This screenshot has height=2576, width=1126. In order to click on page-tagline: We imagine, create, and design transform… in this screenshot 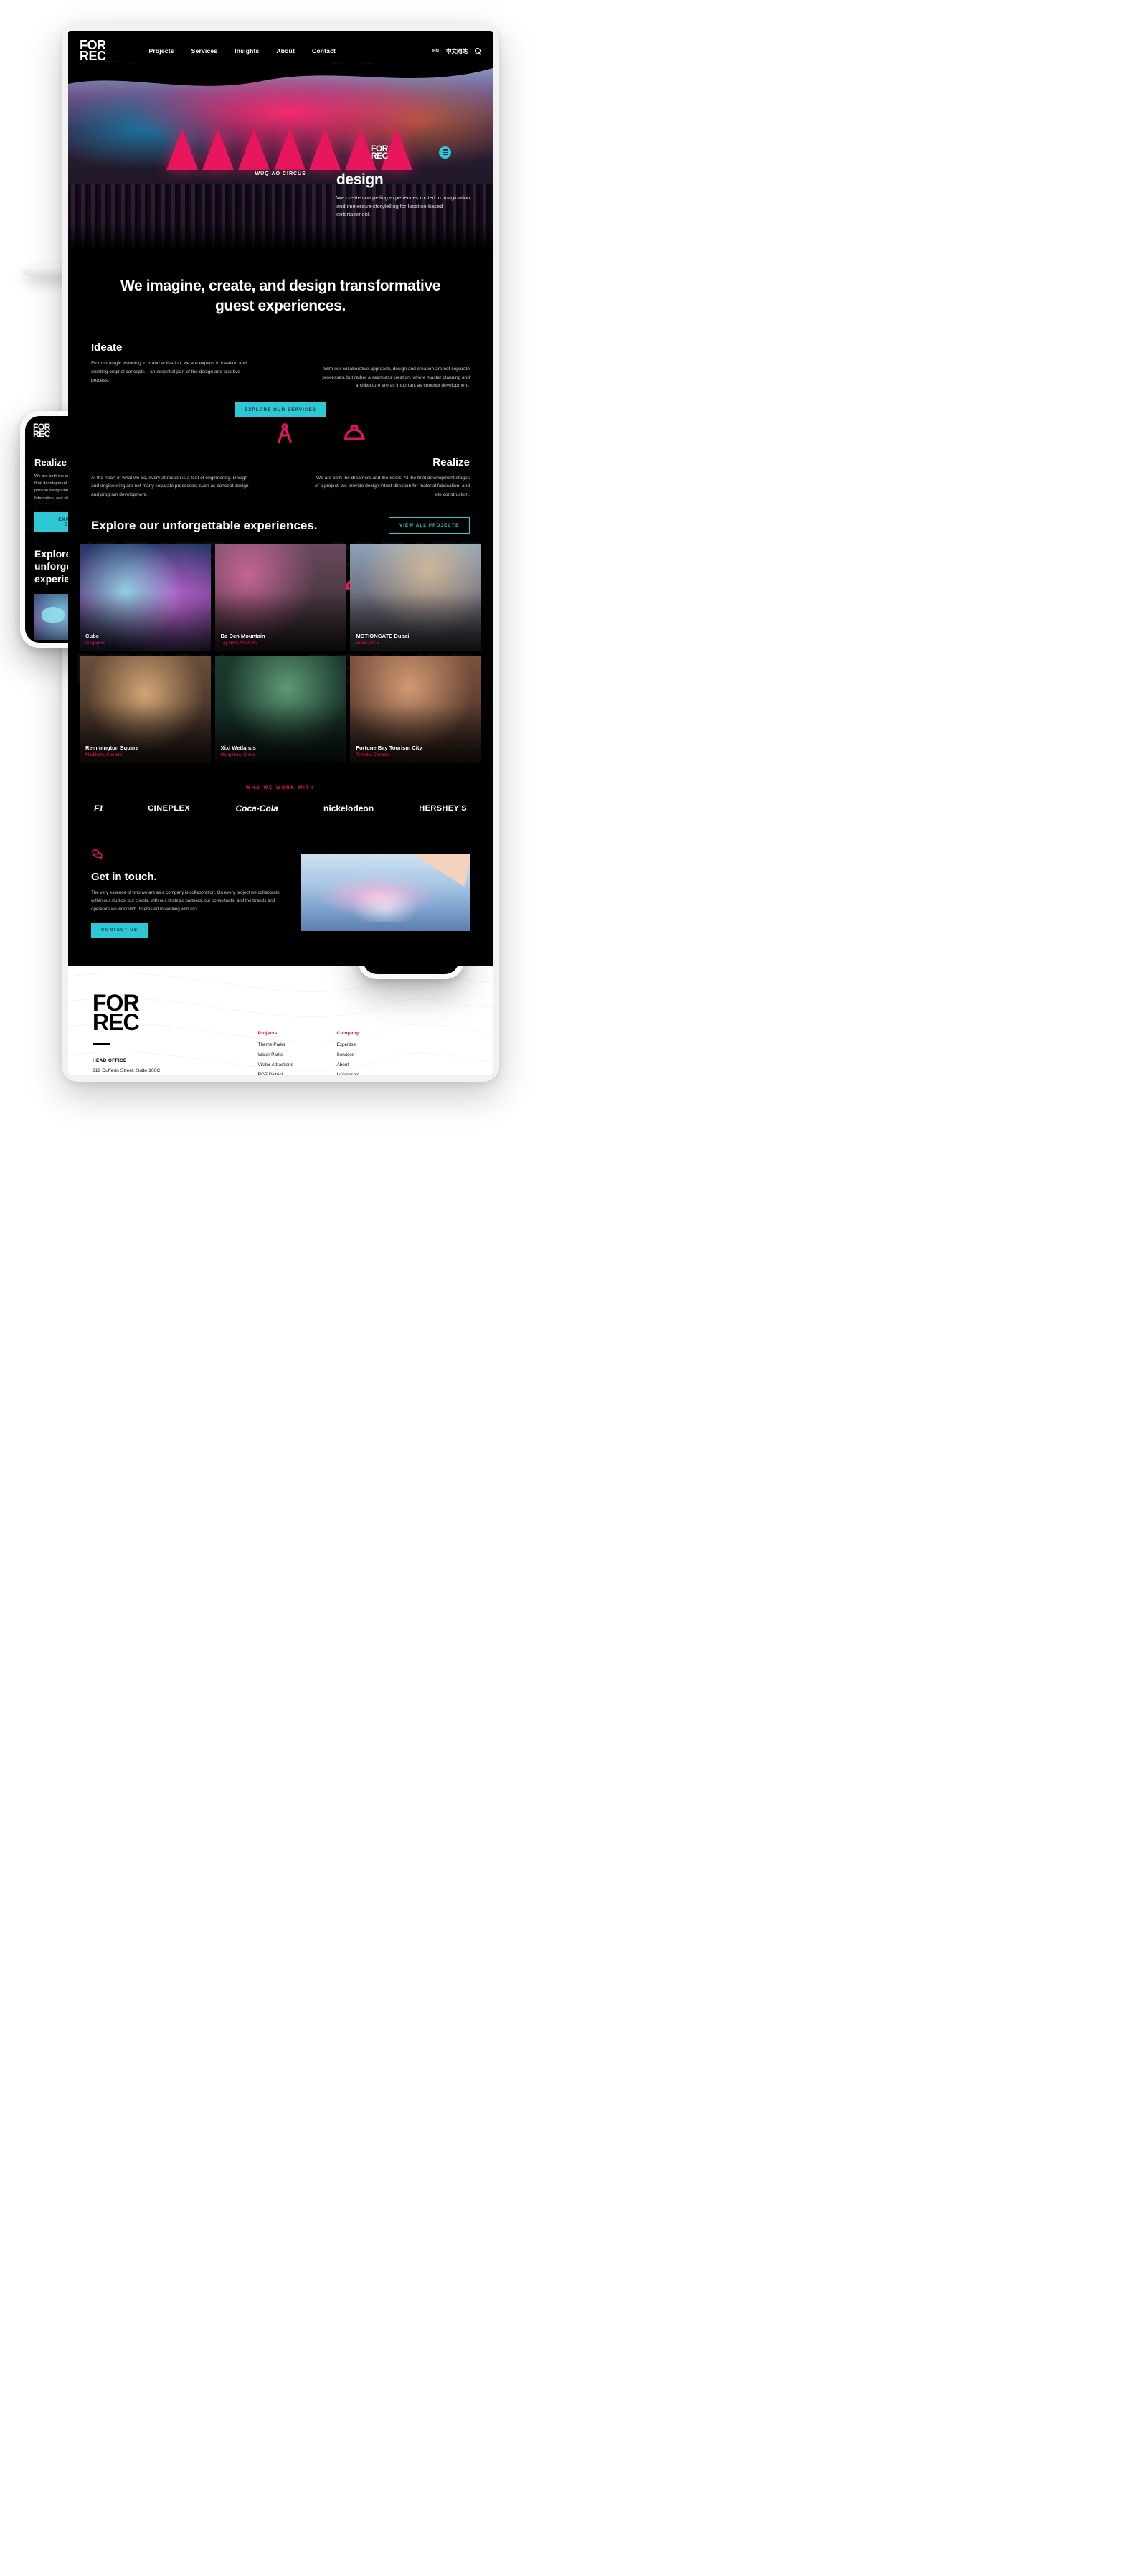, I will do `click(280, 296)`.